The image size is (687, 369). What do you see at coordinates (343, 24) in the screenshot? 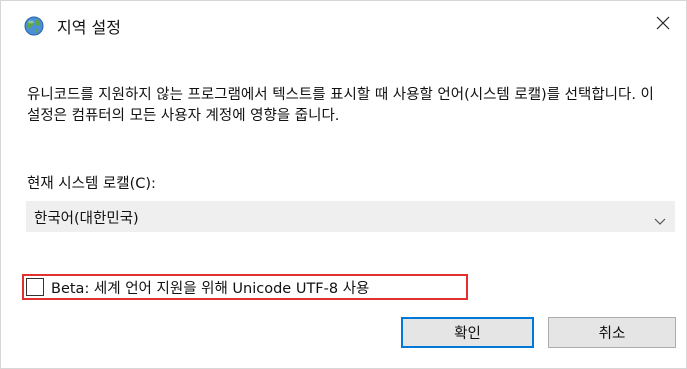
I see `title-bar: 지역 설정` at bounding box center [343, 24].